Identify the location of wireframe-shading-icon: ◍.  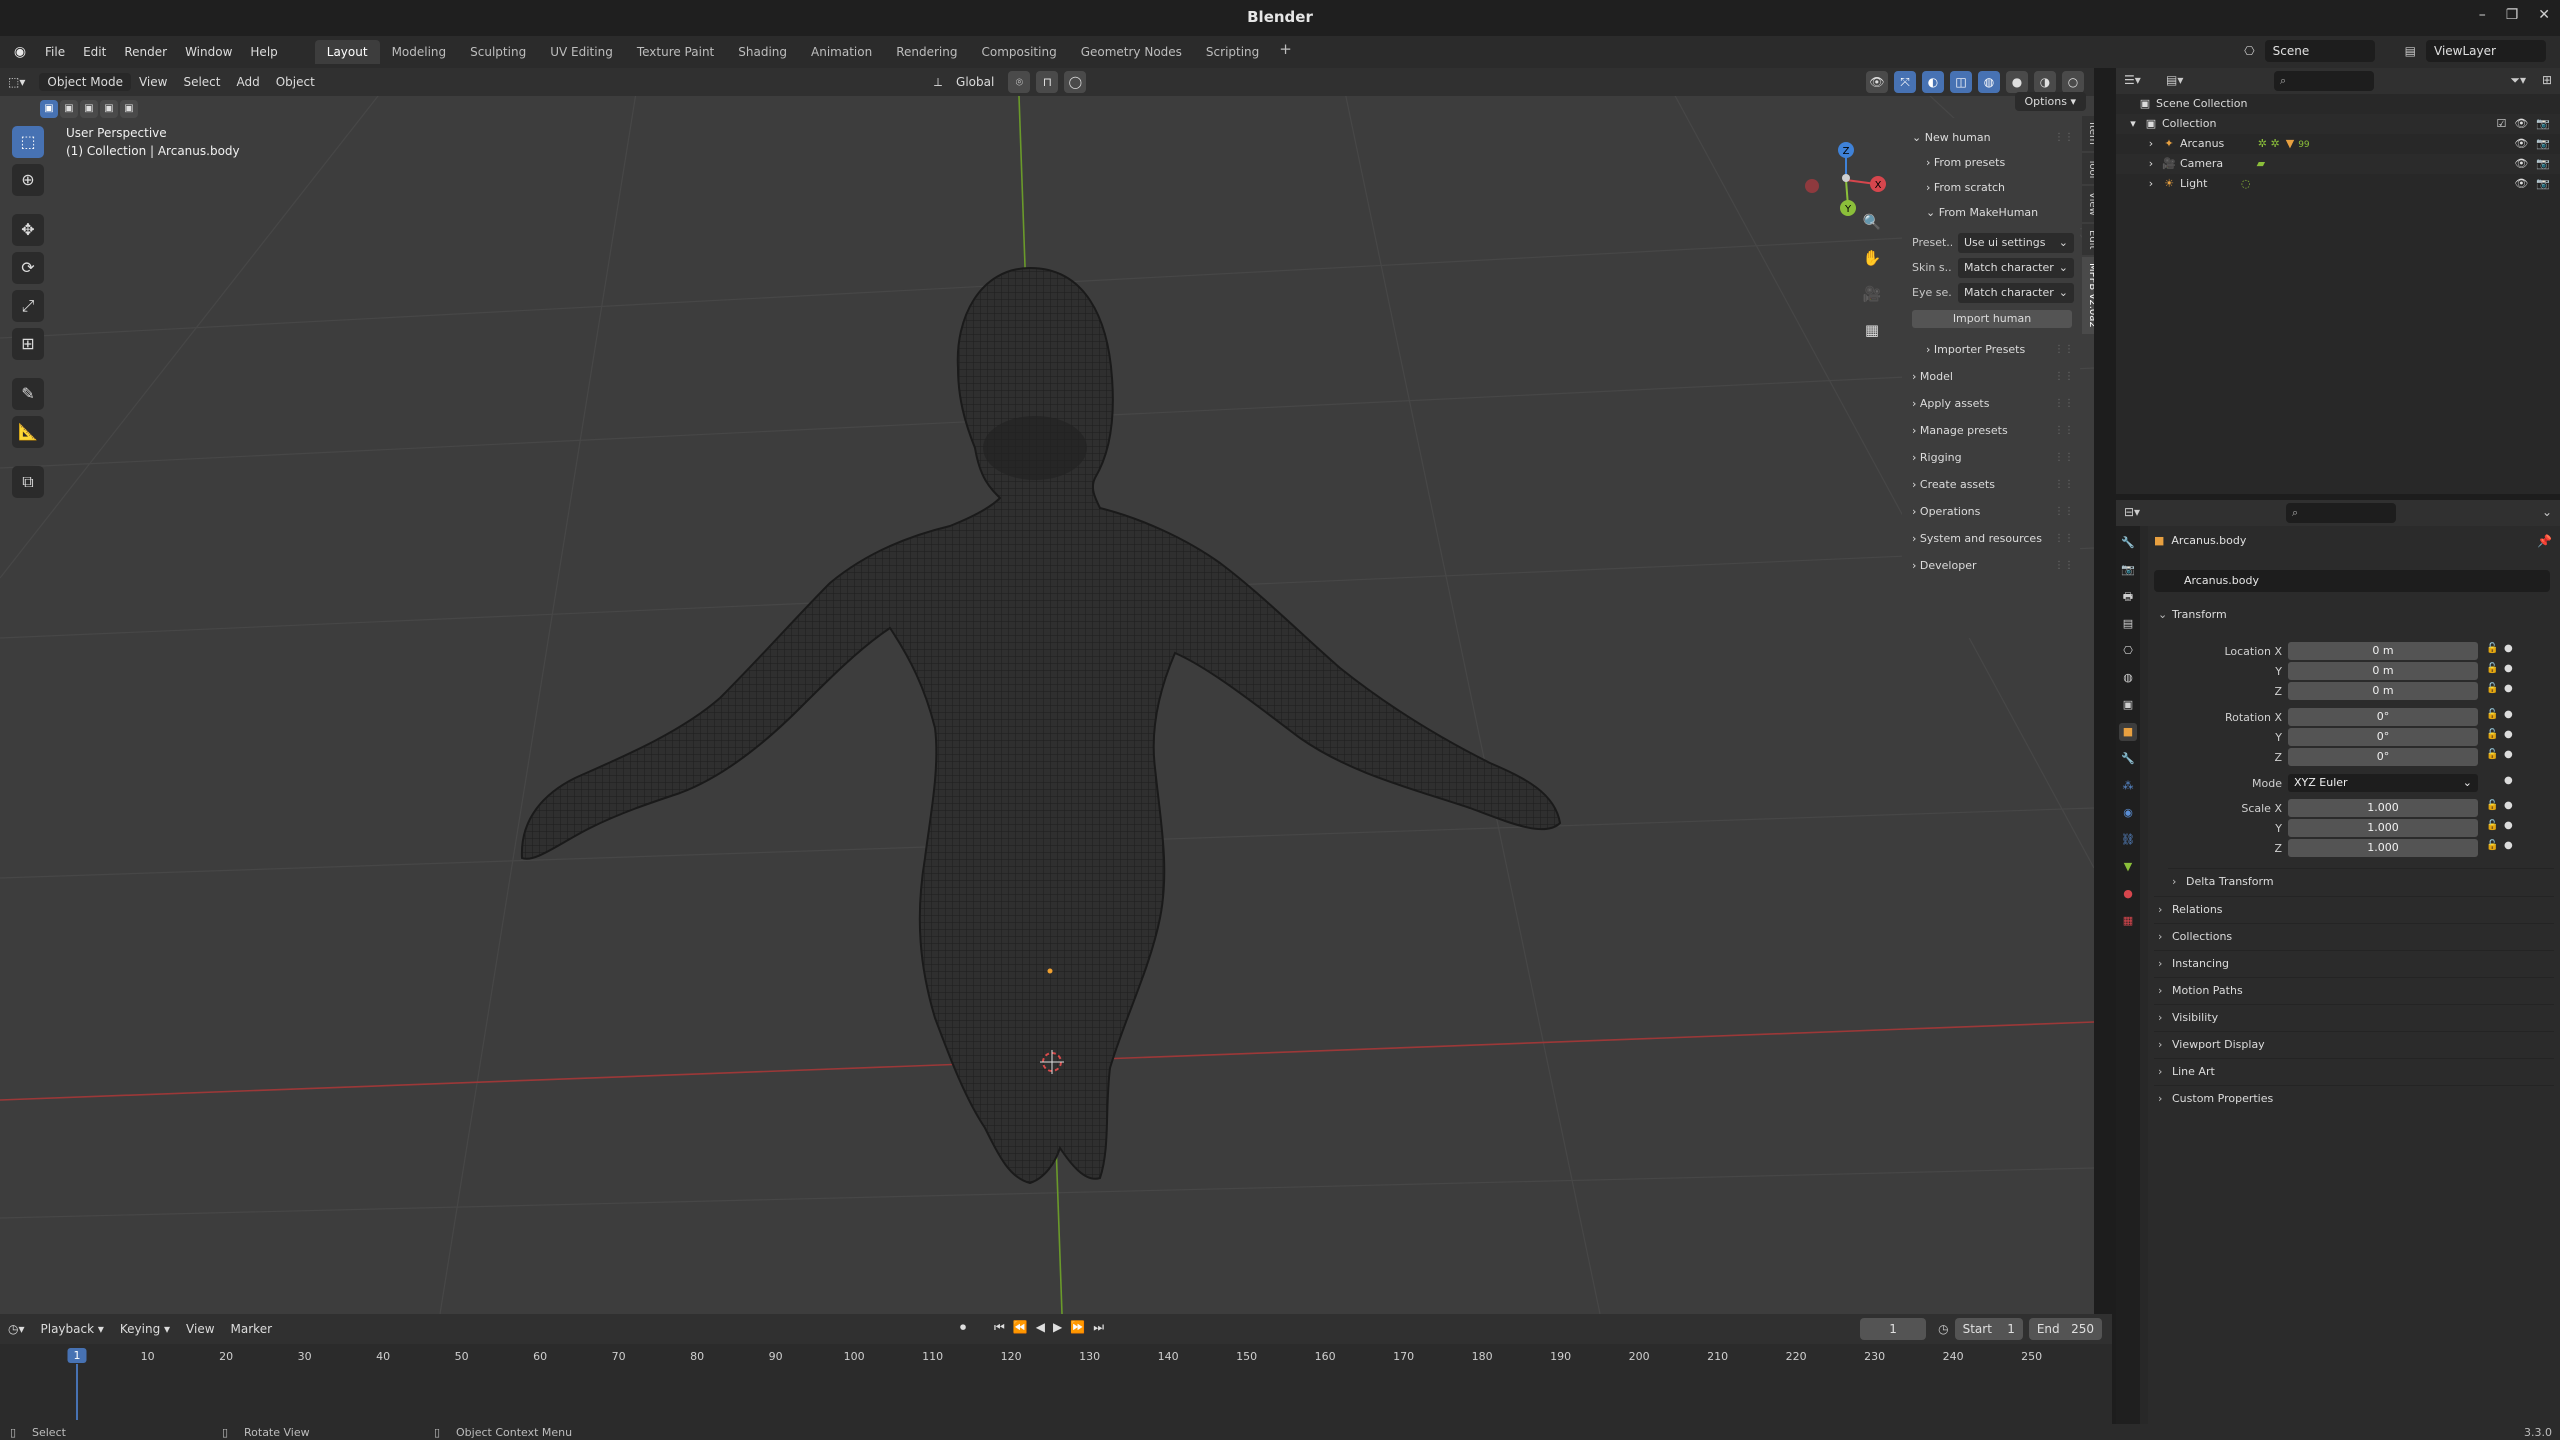
(1989, 82).